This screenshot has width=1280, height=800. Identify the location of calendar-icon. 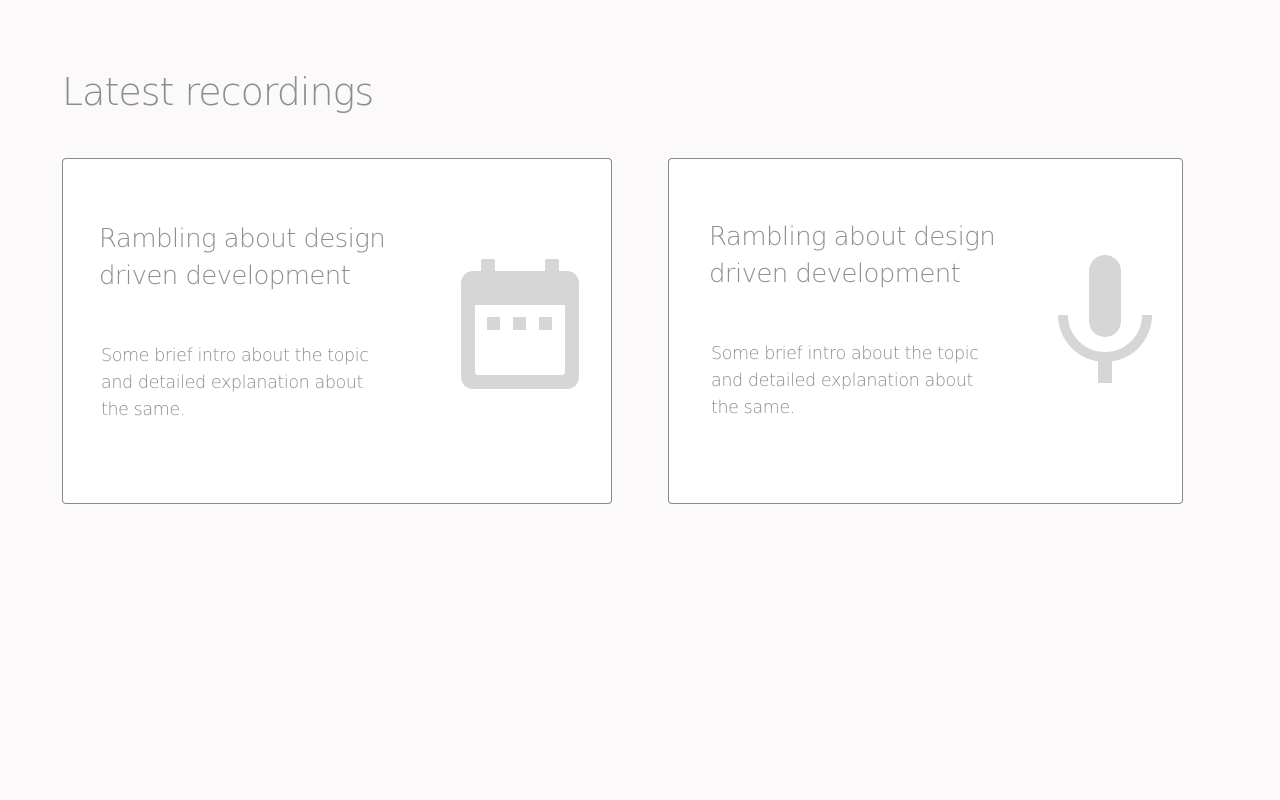
(520, 324).